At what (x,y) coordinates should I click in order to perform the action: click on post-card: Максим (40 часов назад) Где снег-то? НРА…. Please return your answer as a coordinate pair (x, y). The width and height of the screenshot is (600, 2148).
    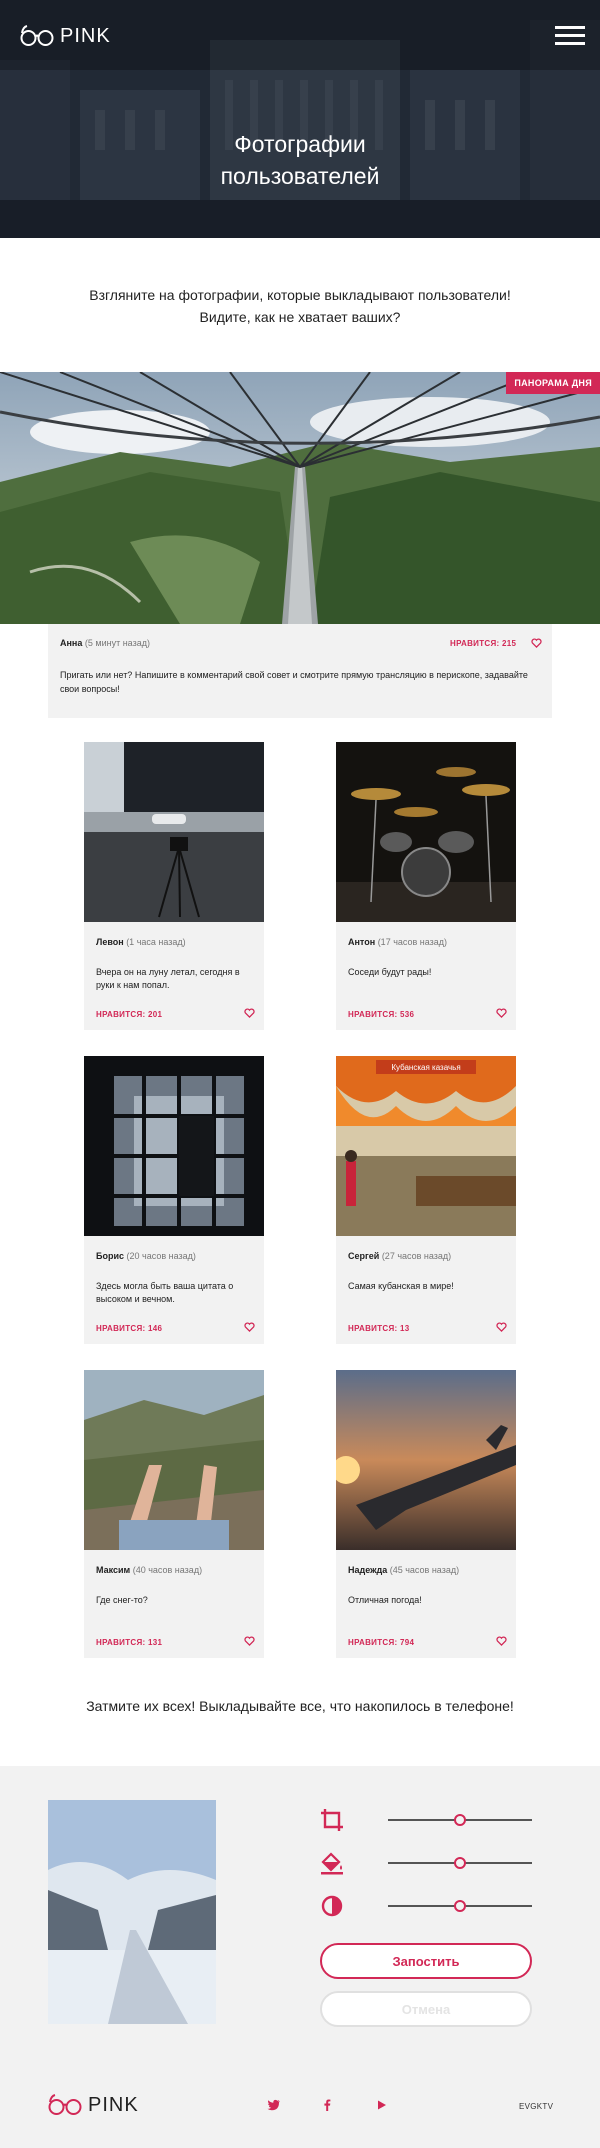
    Looking at the image, I should click on (174, 1514).